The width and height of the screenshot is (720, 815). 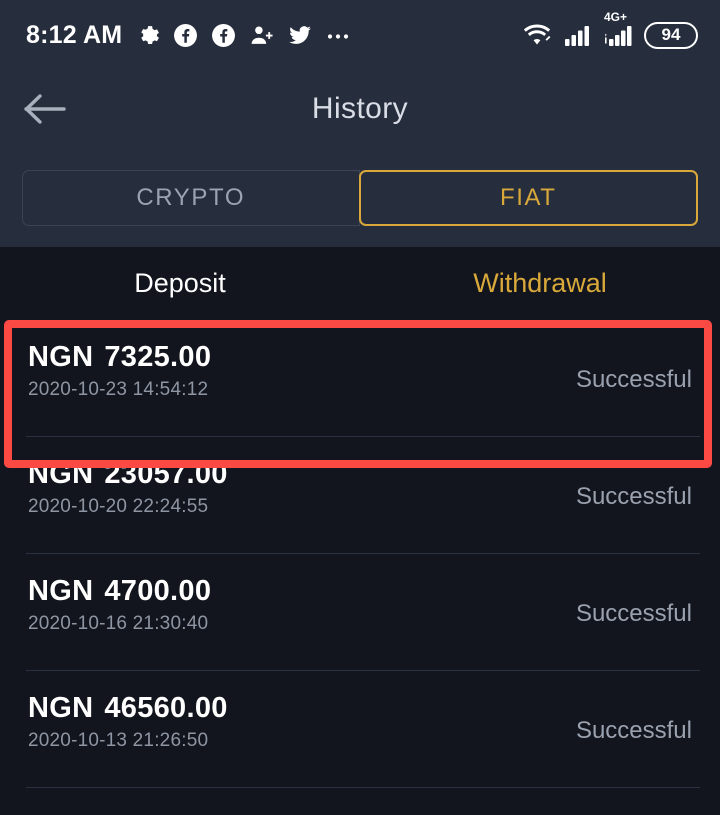 What do you see at coordinates (158, 357) in the screenshot?
I see `amount-value: 7325.00` at bounding box center [158, 357].